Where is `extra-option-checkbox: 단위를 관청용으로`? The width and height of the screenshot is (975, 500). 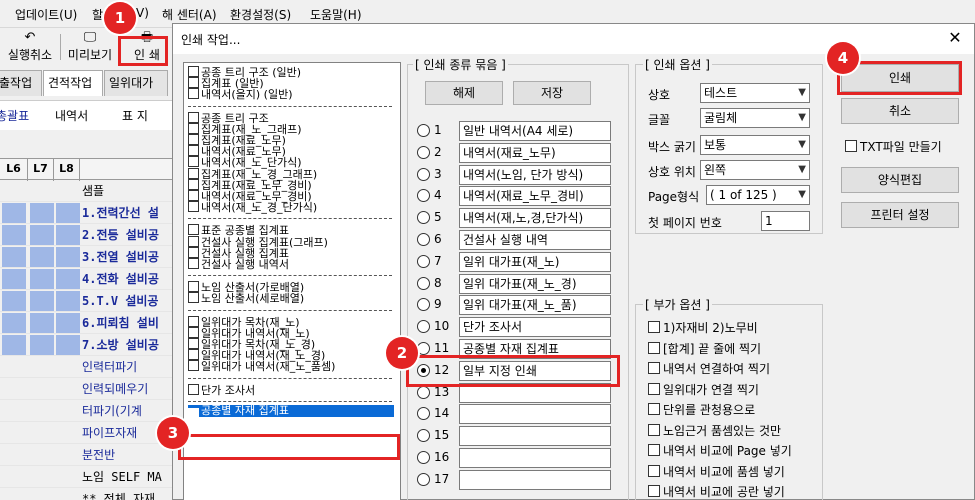 extra-option-checkbox: 단위를 관청용으로 is located at coordinates (701, 409).